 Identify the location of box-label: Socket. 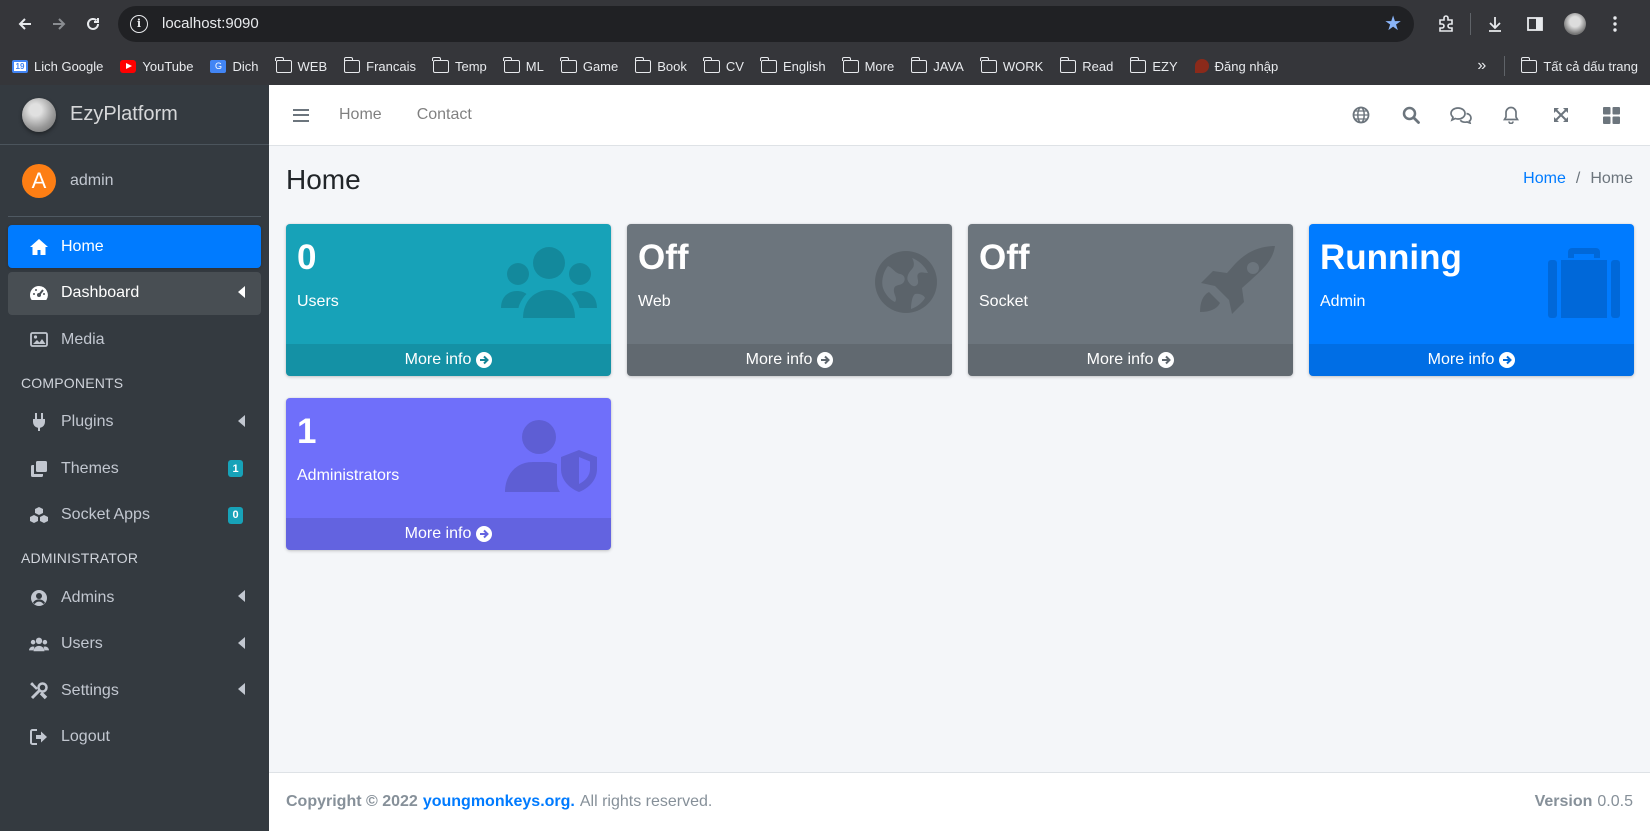
(1003, 301).